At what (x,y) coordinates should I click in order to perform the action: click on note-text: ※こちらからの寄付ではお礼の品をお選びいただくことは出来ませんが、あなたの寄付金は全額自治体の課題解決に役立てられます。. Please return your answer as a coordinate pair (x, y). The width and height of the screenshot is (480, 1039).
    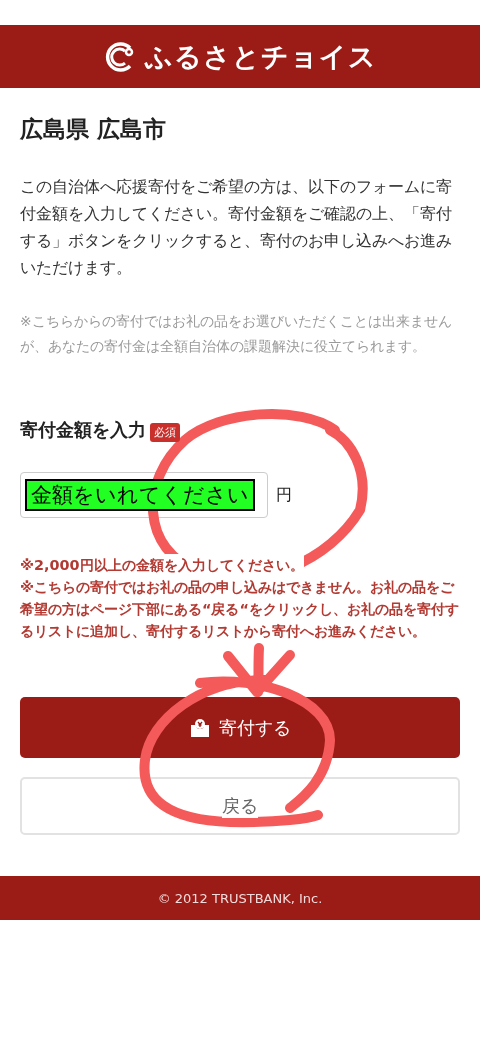
    Looking at the image, I should click on (236, 334).